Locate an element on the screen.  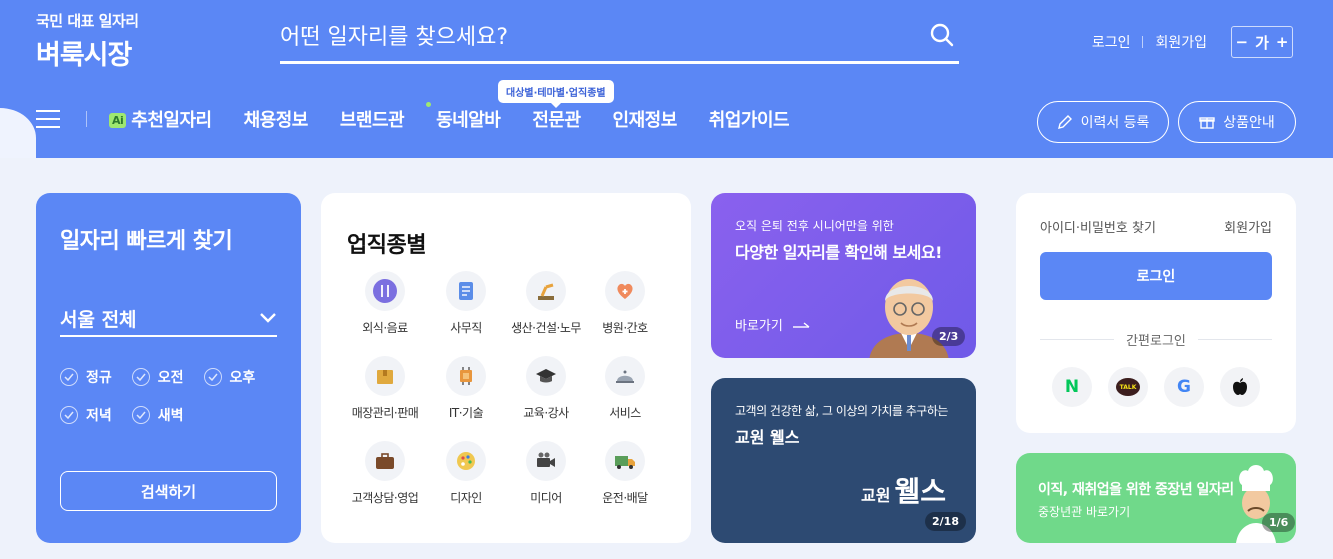
category-design: 디자인 is located at coordinates (466, 473).